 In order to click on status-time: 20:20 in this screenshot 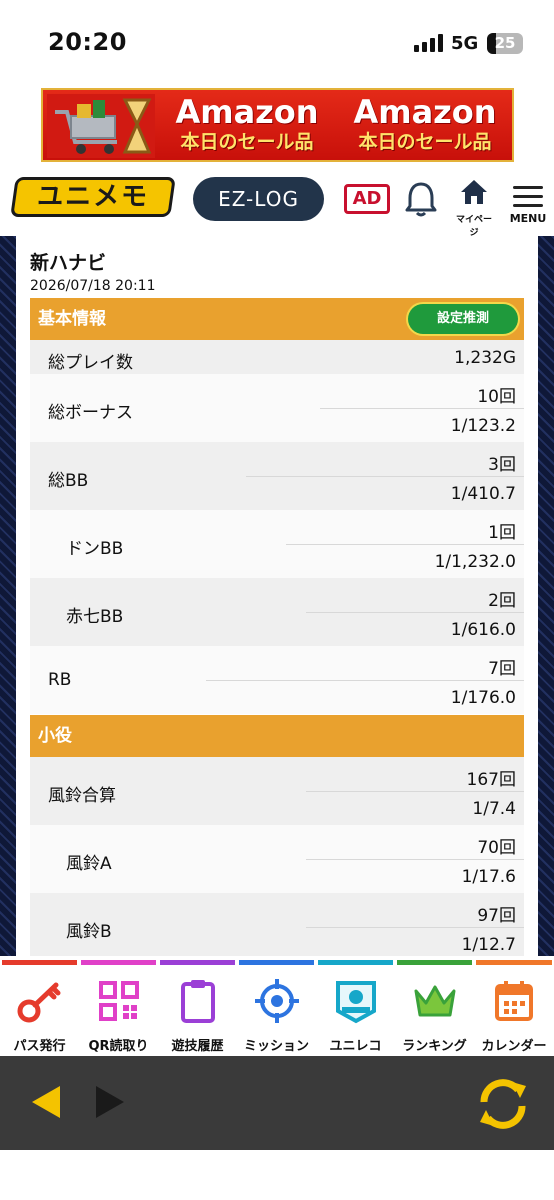, I will do `click(87, 42)`.